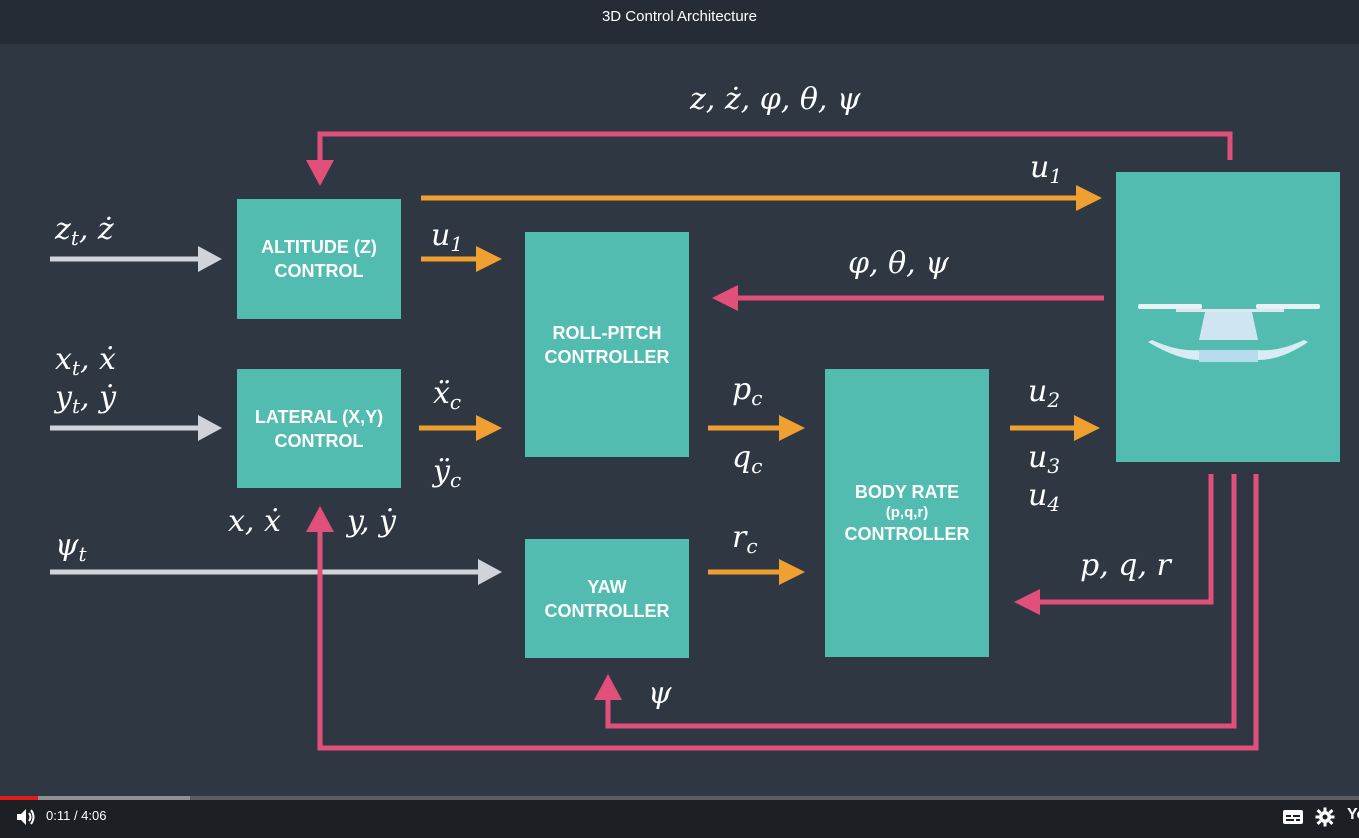 The image size is (1359, 838). What do you see at coordinates (1044, 497) in the screenshot?
I see `u4-label: u4` at bounding box center [1044, 497].